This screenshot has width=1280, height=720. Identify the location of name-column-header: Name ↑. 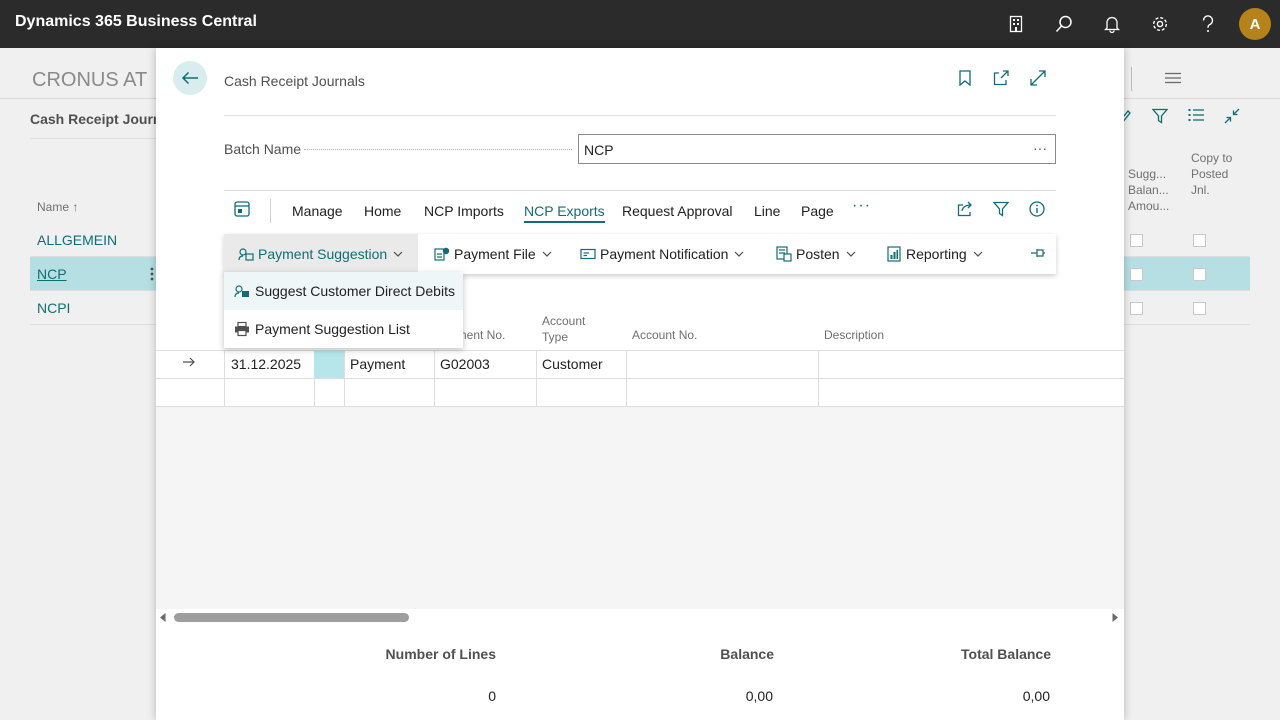
(57, 207).